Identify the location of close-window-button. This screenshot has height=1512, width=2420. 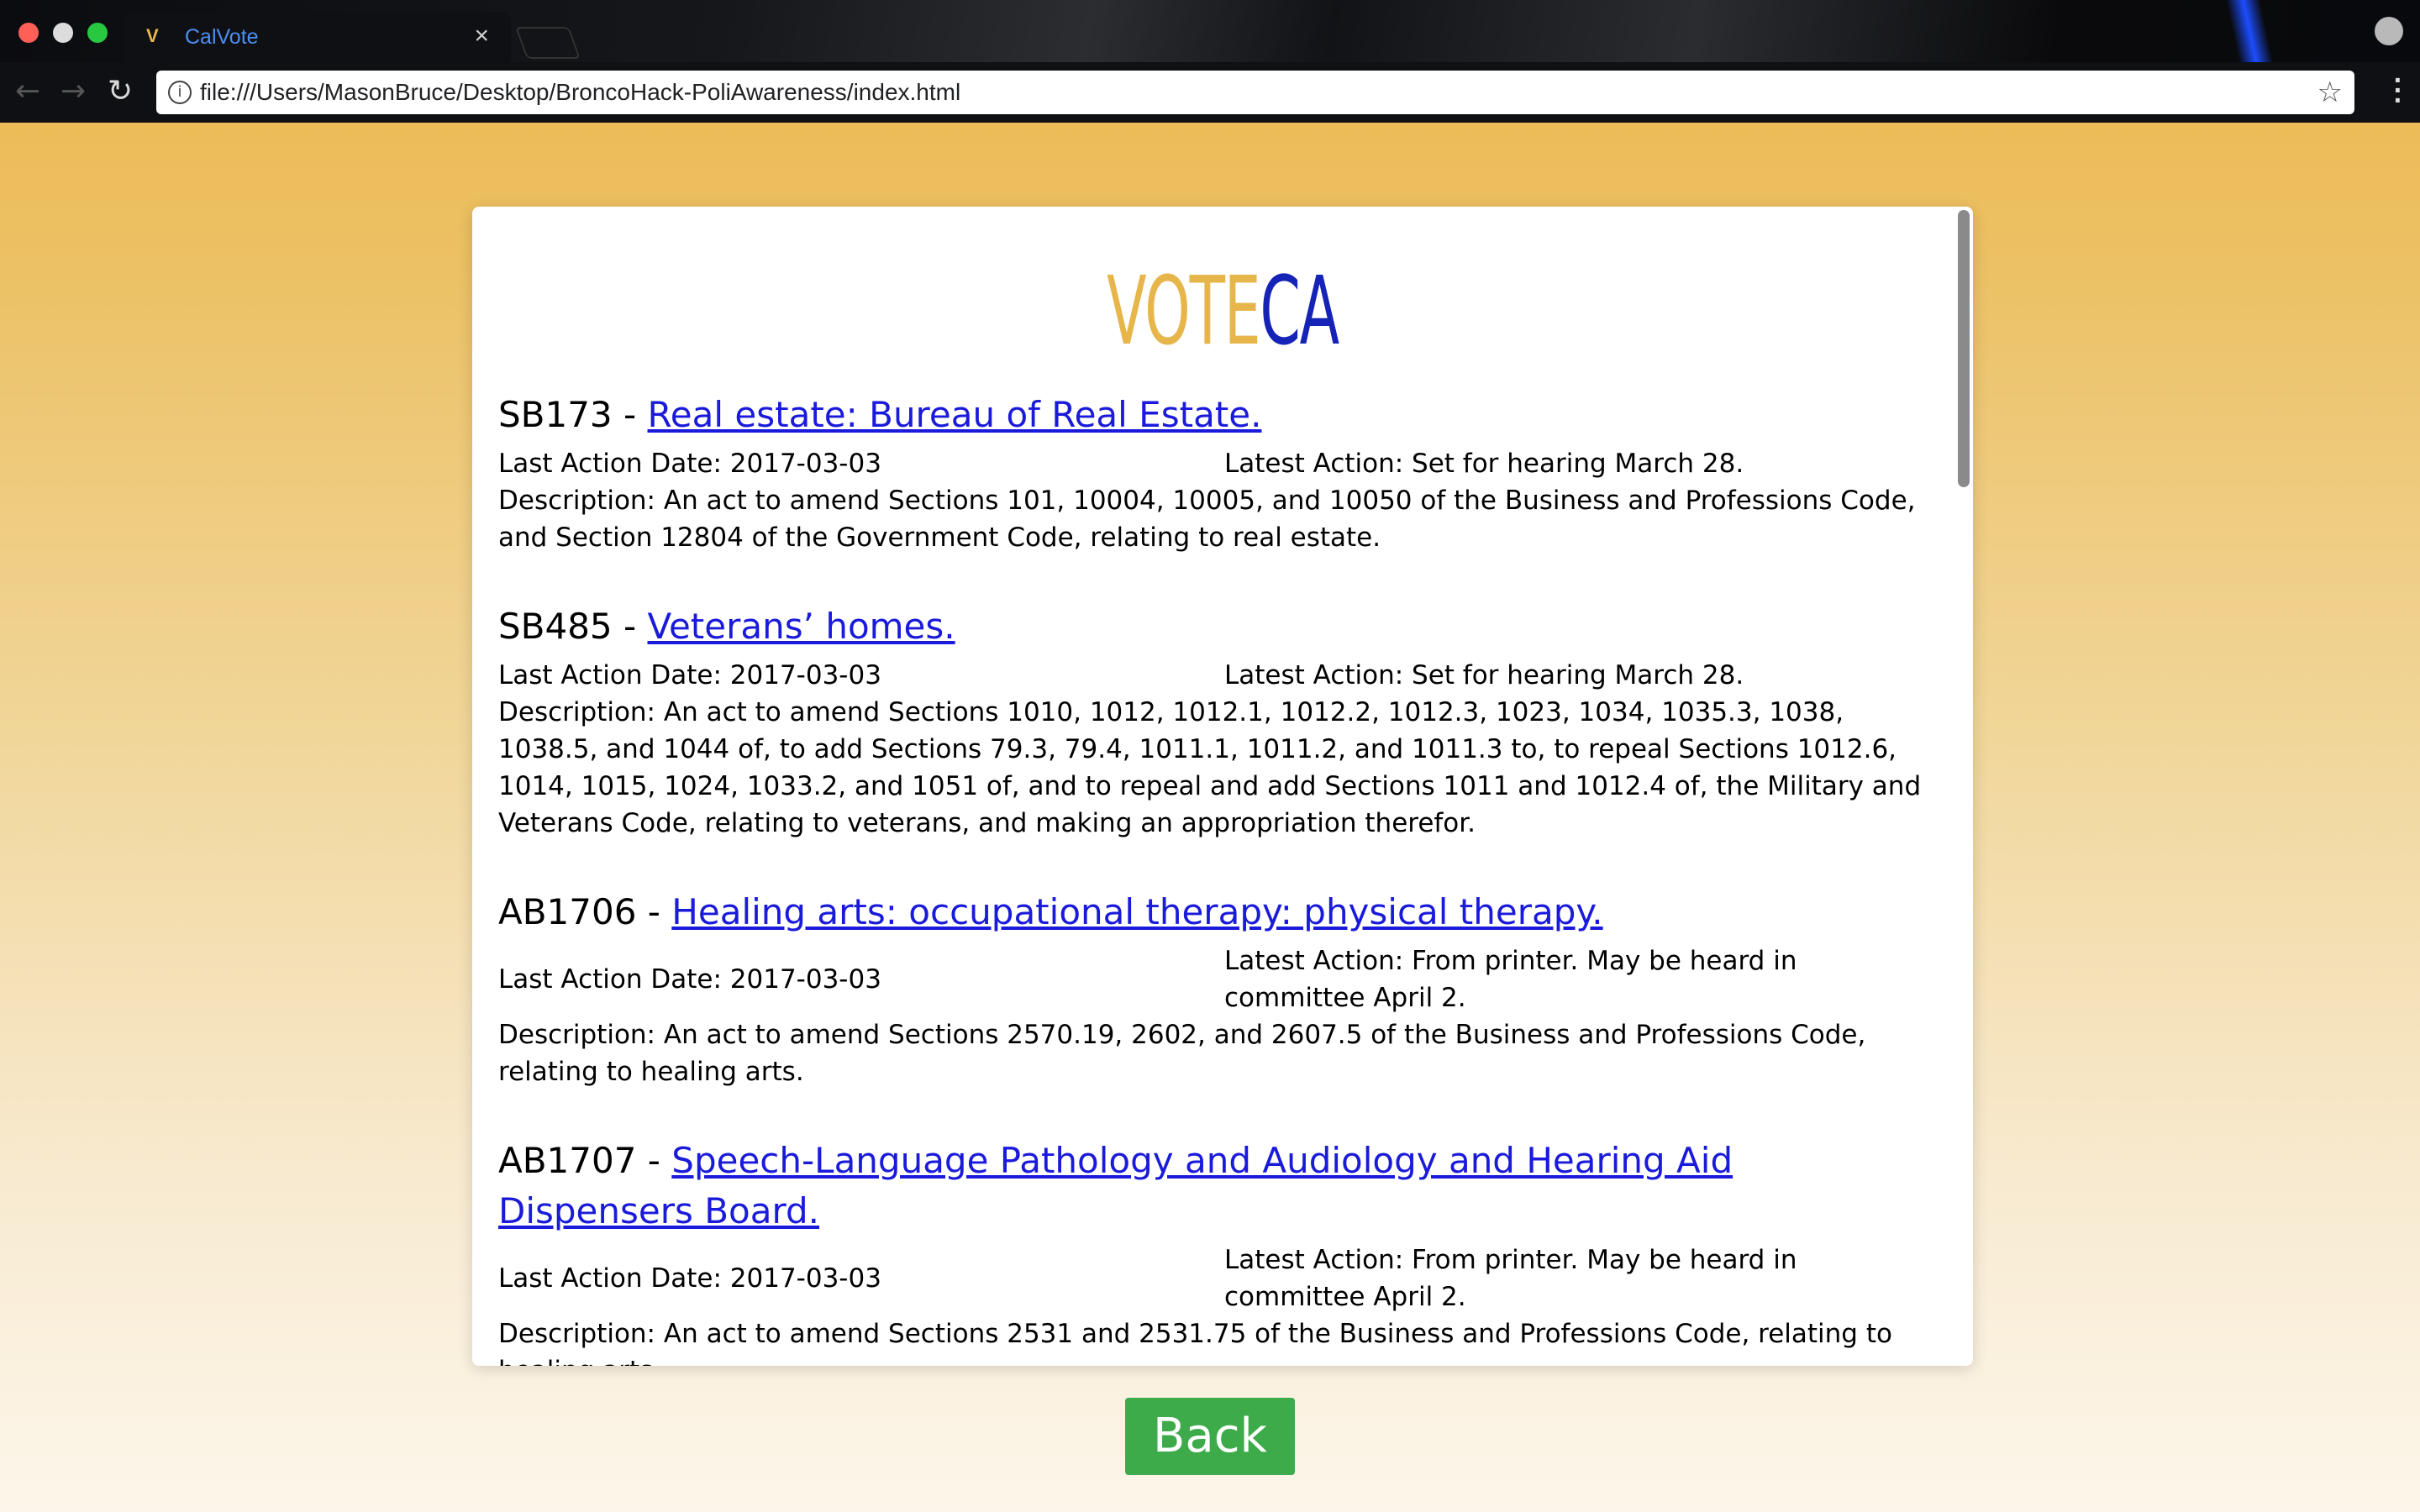
(28, 33).